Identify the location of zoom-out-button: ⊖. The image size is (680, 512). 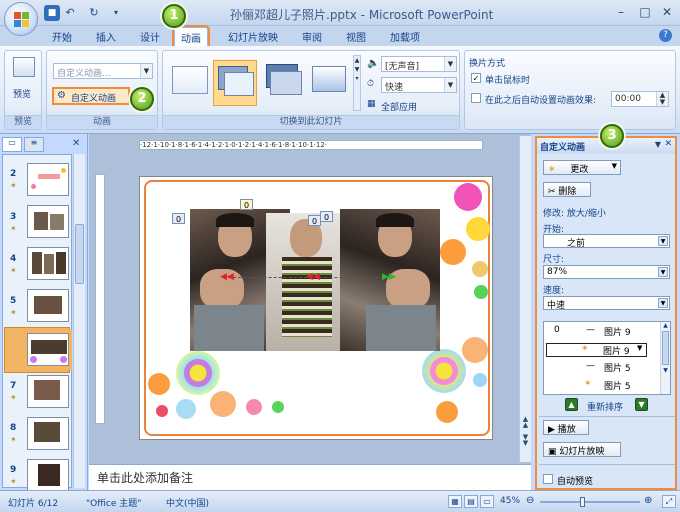
(530, 500).